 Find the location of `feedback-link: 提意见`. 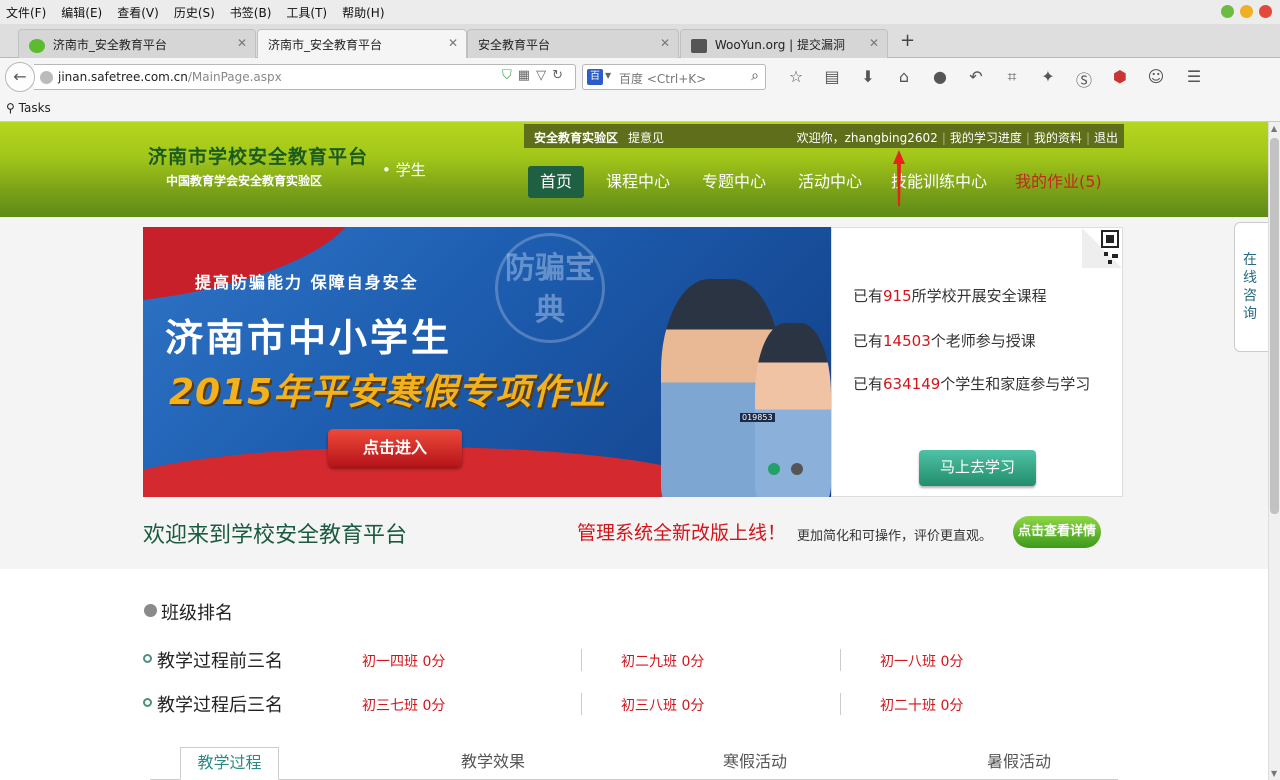

feedback-link: 提意见 is located at coordinates (646, 137).